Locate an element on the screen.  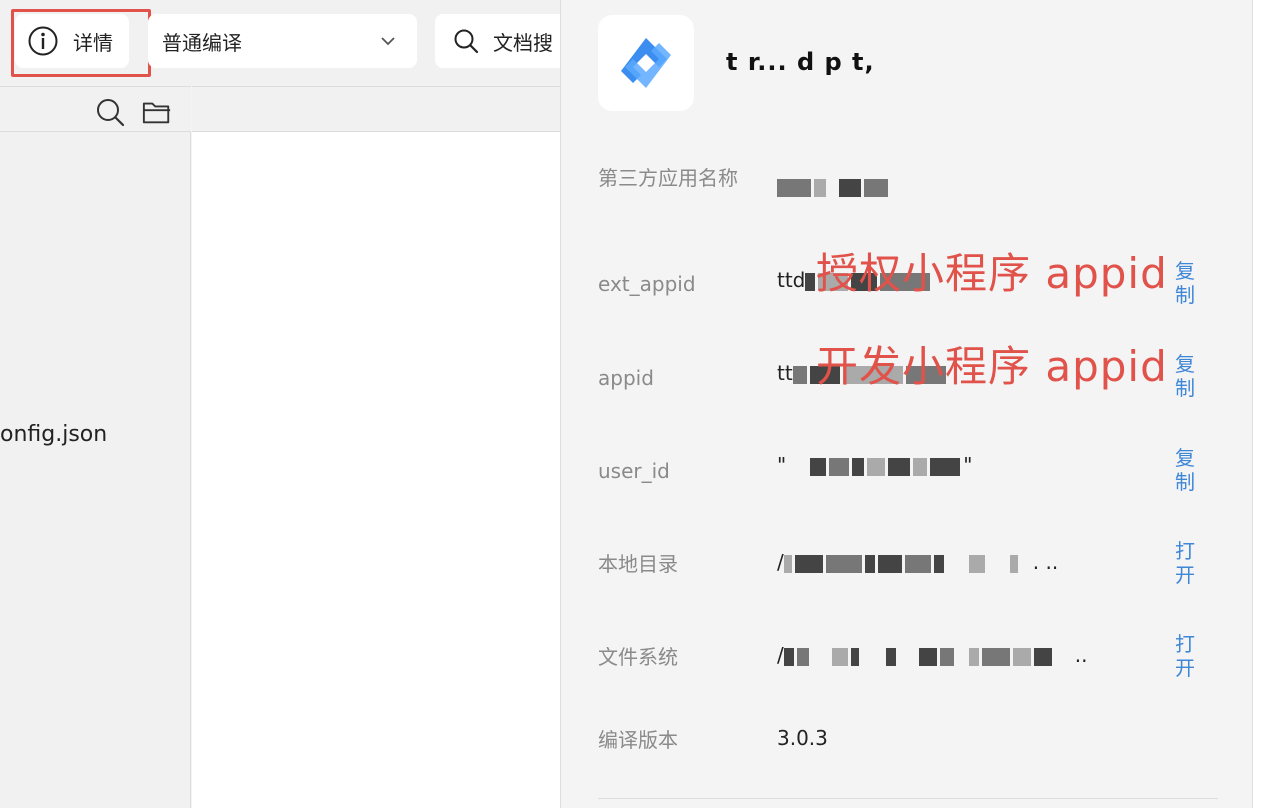
toolbar: 详情 普通编译 文档搜 is located at coordinates (287, 43).